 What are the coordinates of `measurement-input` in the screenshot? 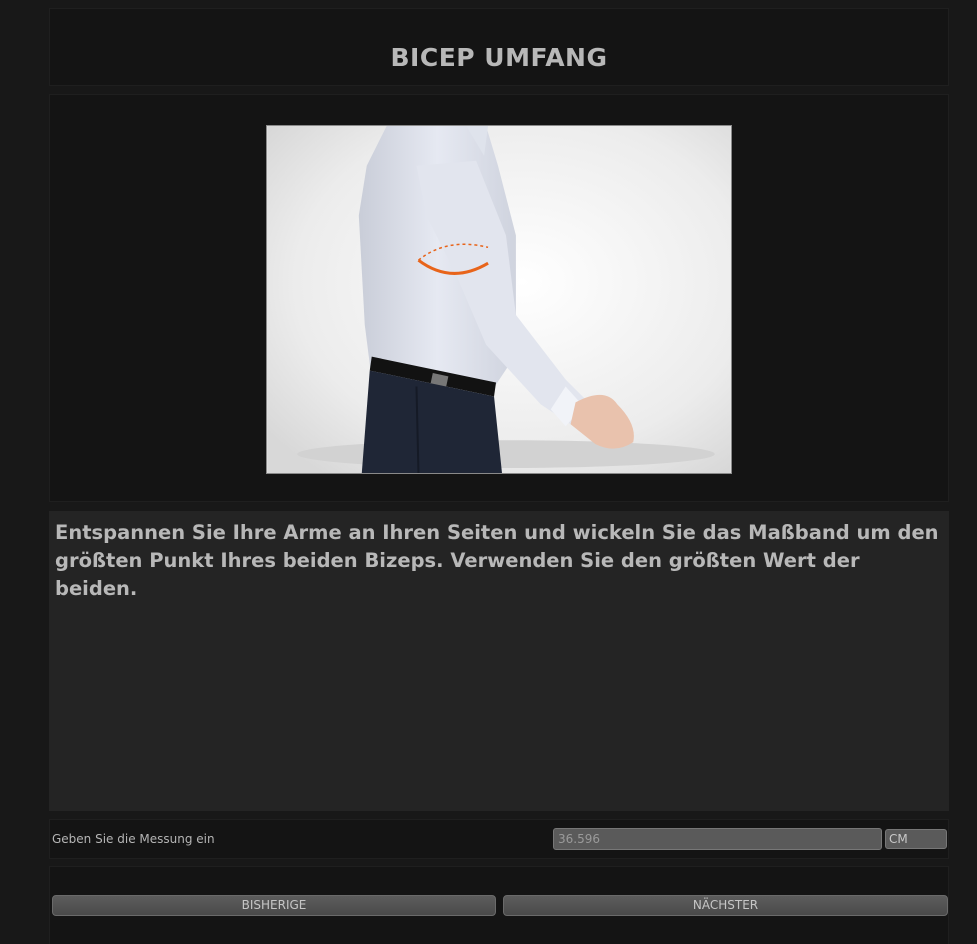 It's located at (717, 839).